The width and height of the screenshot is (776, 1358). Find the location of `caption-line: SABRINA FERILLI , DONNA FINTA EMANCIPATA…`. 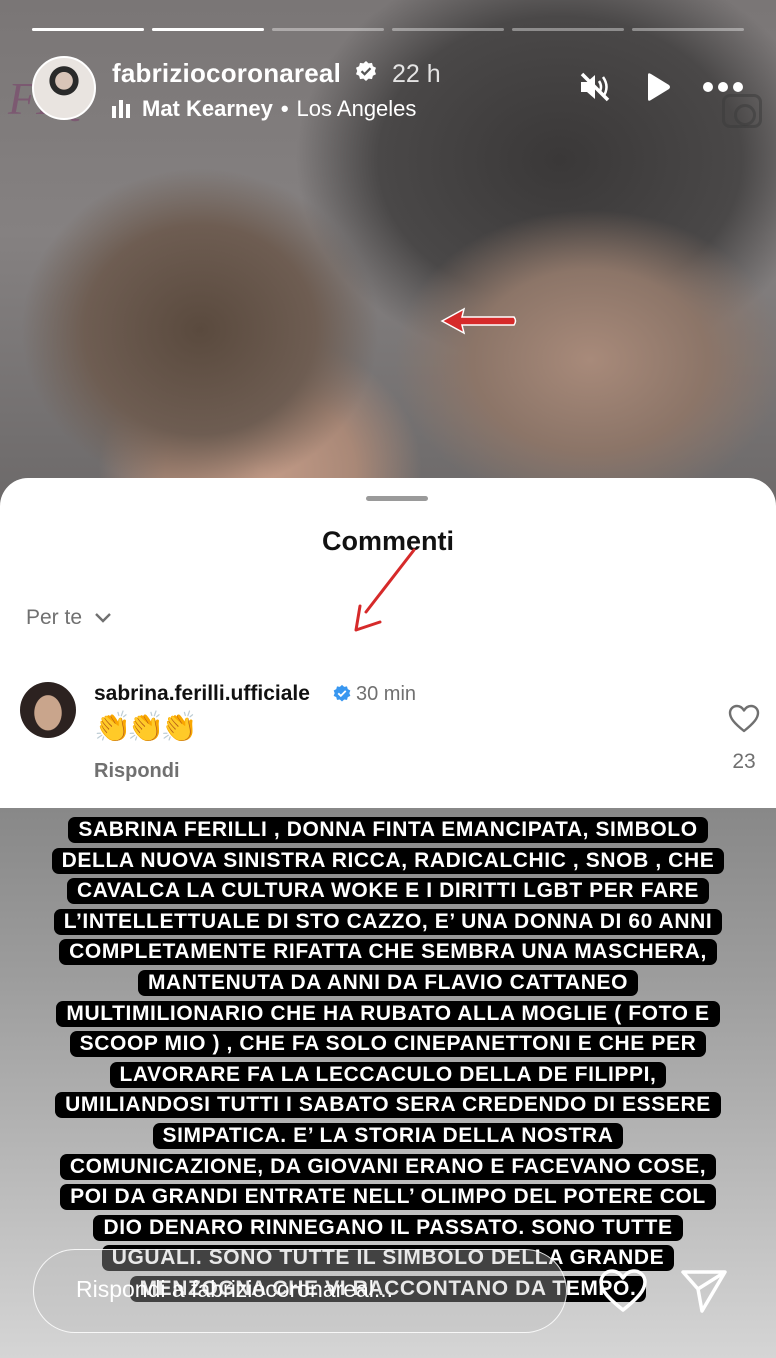

caption-line: SABRINA FERILLI , DONNA FINTA EMANCIPATA… is located at coordinates (388, 830).